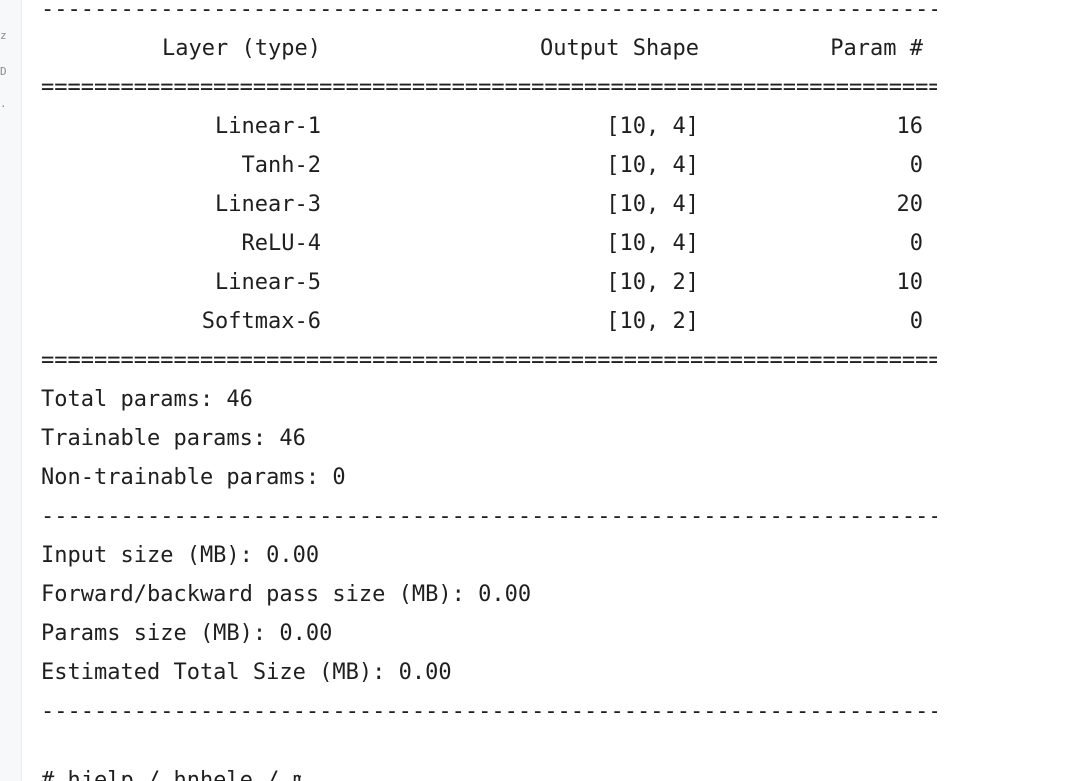  What do you see at coordinates (3, 35) in the screenshot?
I see `gutter-mark: z` at bounding box center [3, 35].